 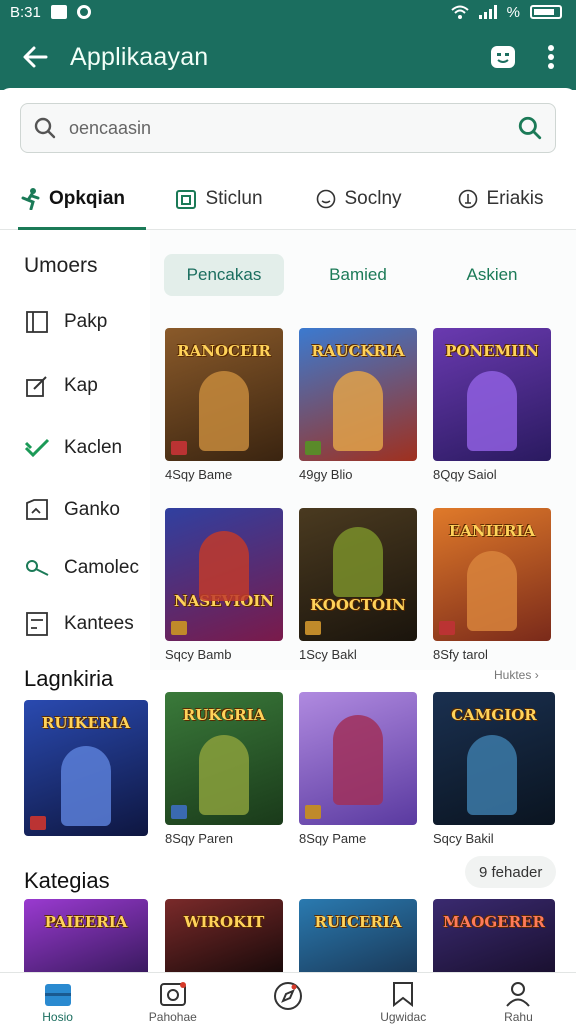 I want to click on game-card: KOOCTOIN 1Scy Bakl, so click(x=358, y=585).